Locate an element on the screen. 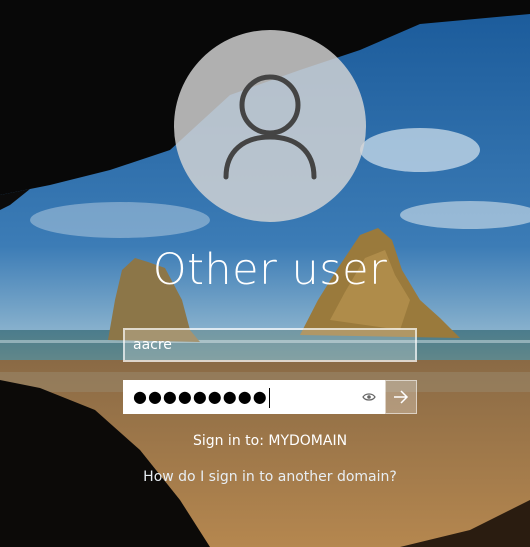 Image resolution: width=530 pixels, height=547 pixels. password-field: ●●●●●●●●● is located at coordinates (254, 397).